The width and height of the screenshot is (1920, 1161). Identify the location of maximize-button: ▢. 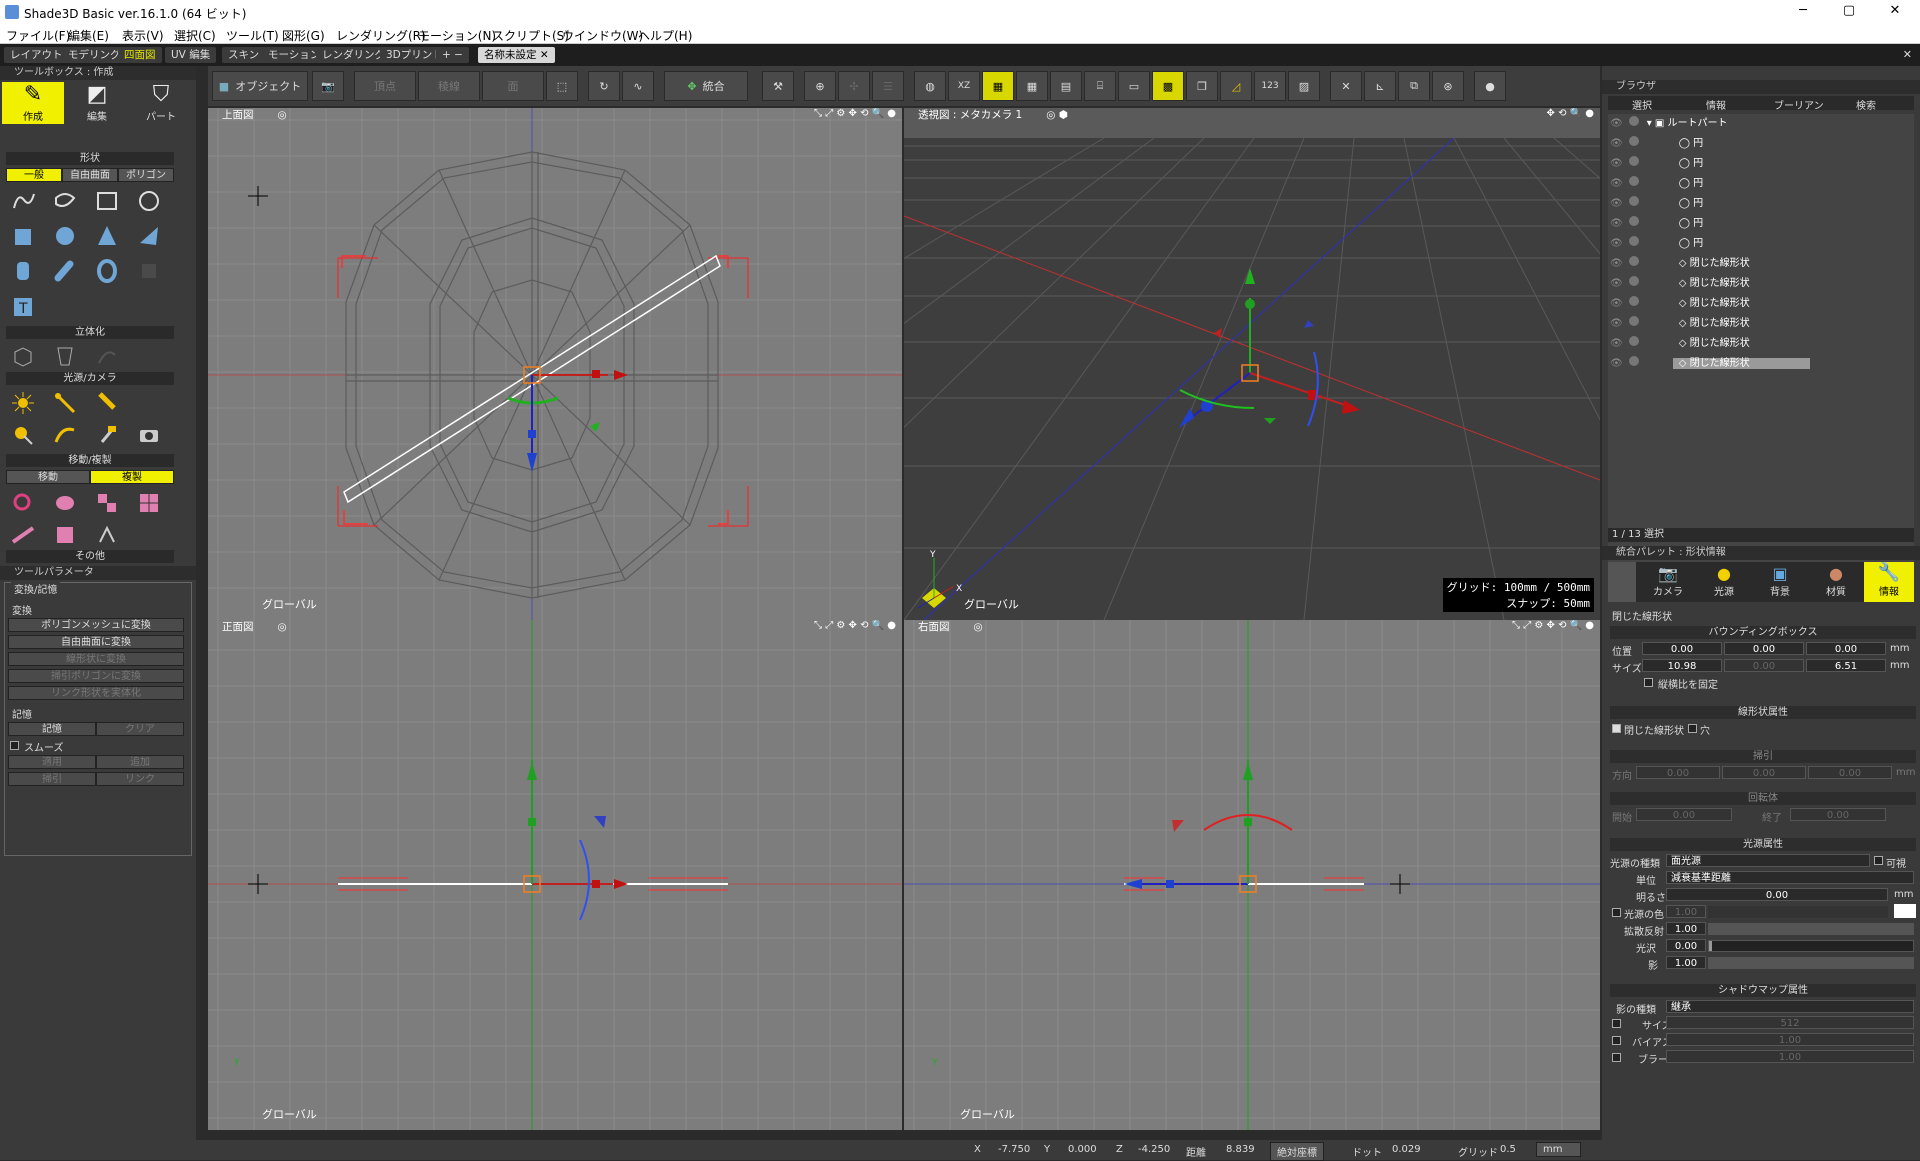
(1849, 11).